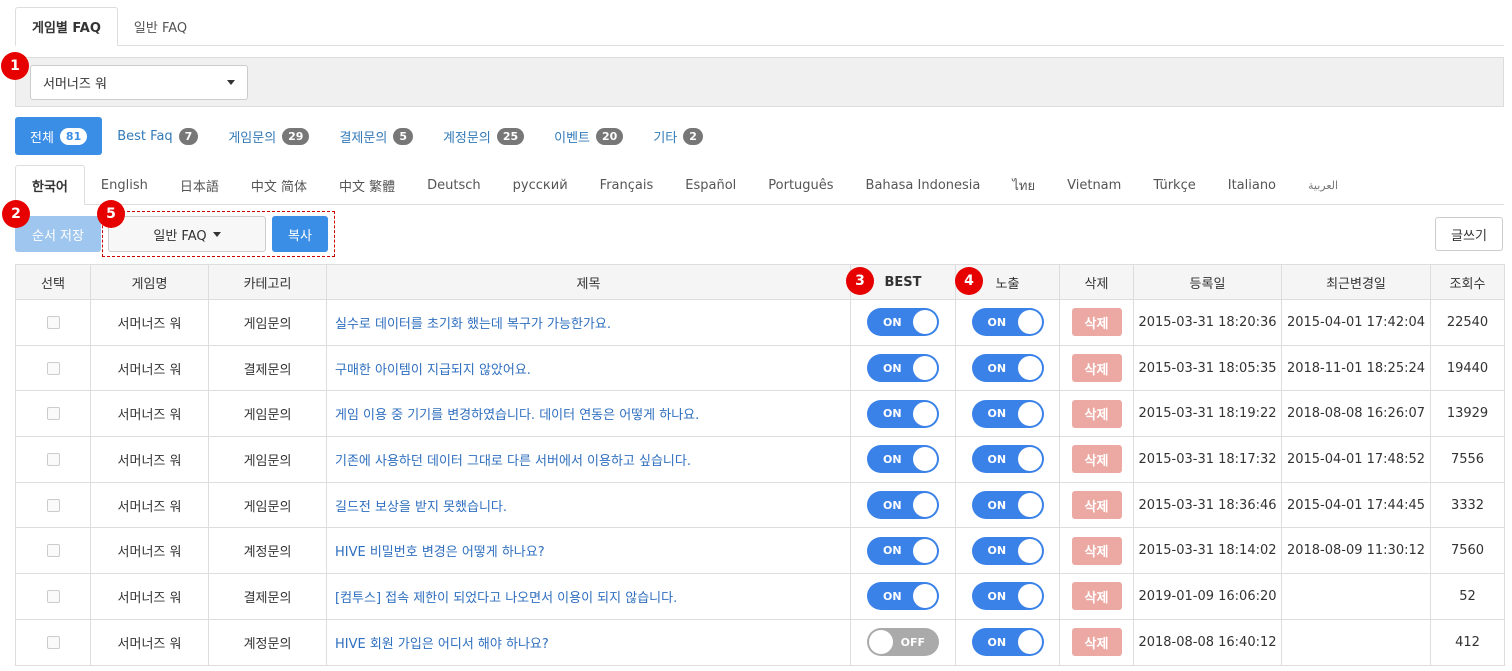  What do you see at coordinates (1207, 642) in the screenshot?
I see `row-created: 2018-08-08 16:40:12` at bounding box center [1207, 642].